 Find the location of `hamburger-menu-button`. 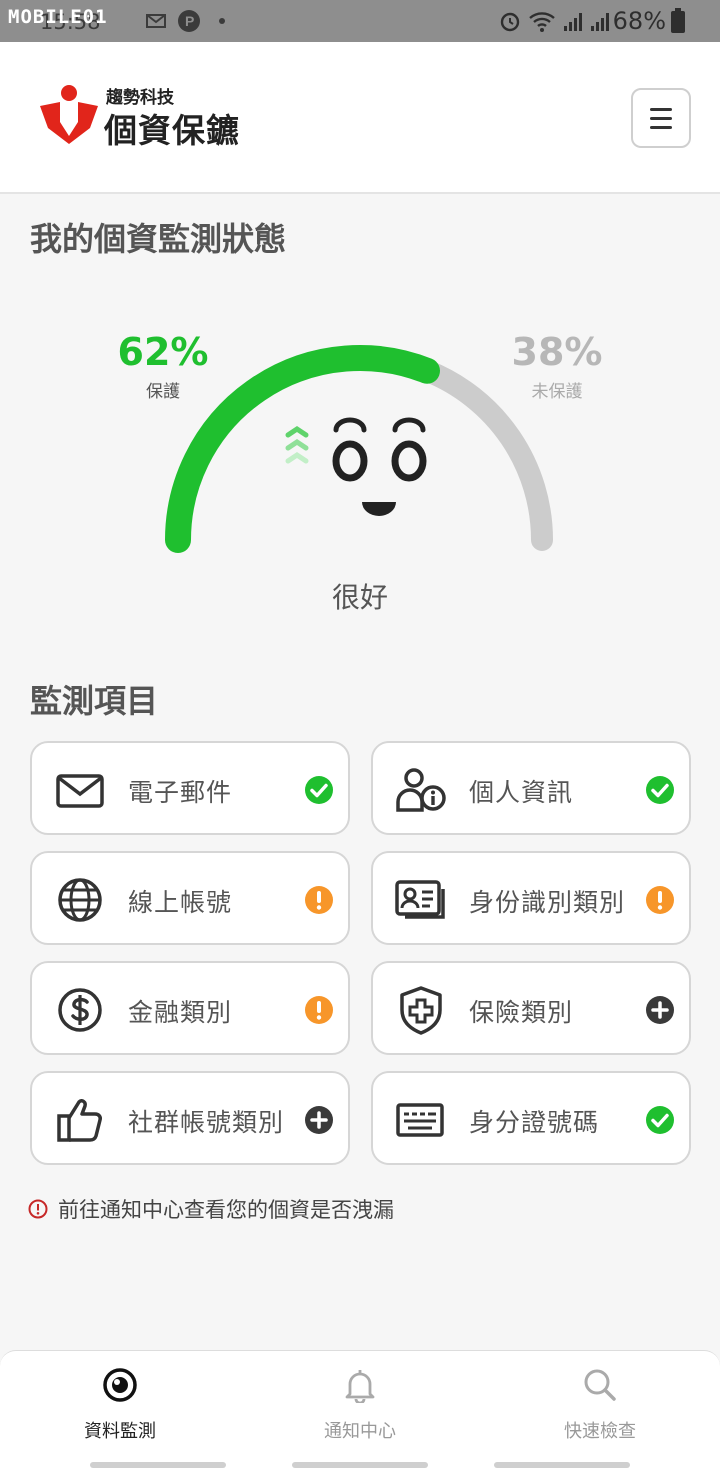

hamburger-menu-button is located at coordinates (661, 118).